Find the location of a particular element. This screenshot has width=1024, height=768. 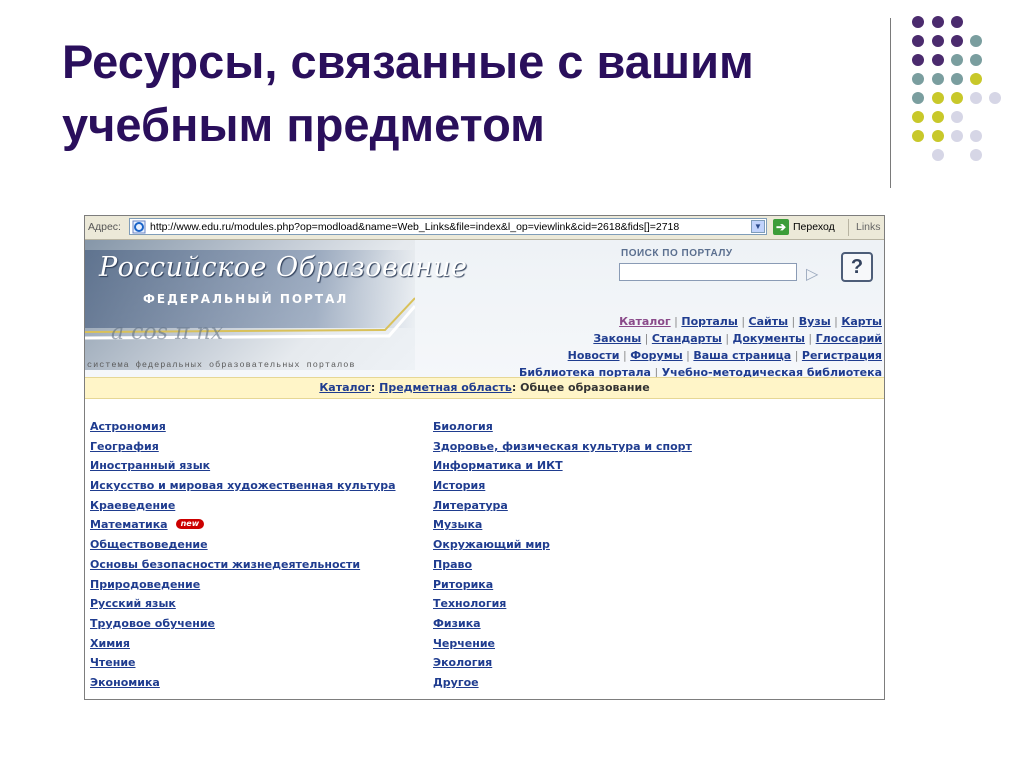

toolbar-divider is located at coordinates (848, 227).